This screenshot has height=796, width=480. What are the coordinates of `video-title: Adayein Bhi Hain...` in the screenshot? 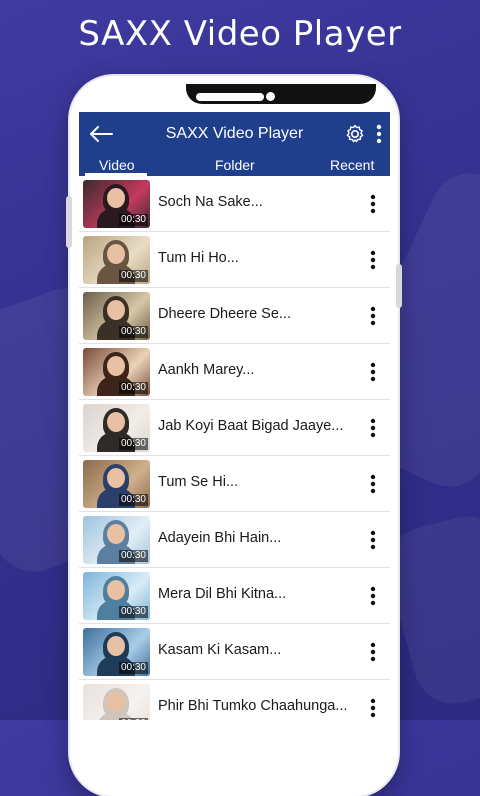 It's located at (220, 538).